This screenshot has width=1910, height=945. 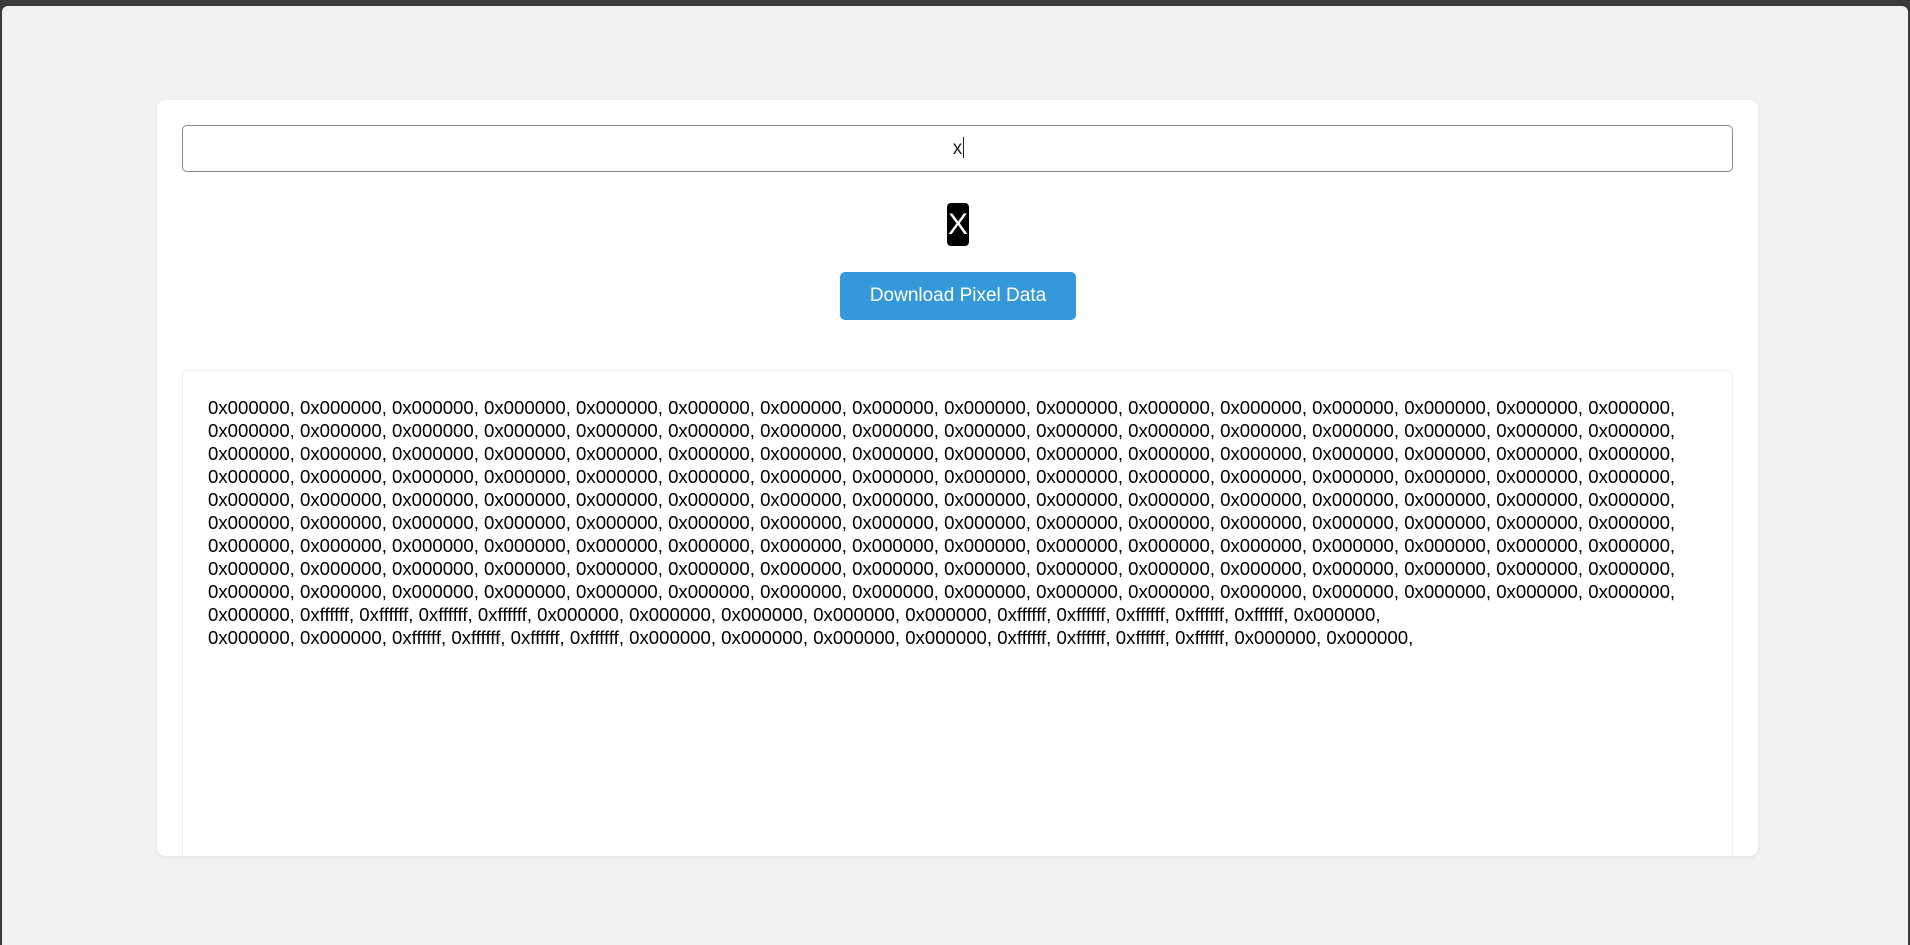 What do you see at coordinates (957, 148) in the screenshot?
I see `character-input` at bounding box center [957, 148].